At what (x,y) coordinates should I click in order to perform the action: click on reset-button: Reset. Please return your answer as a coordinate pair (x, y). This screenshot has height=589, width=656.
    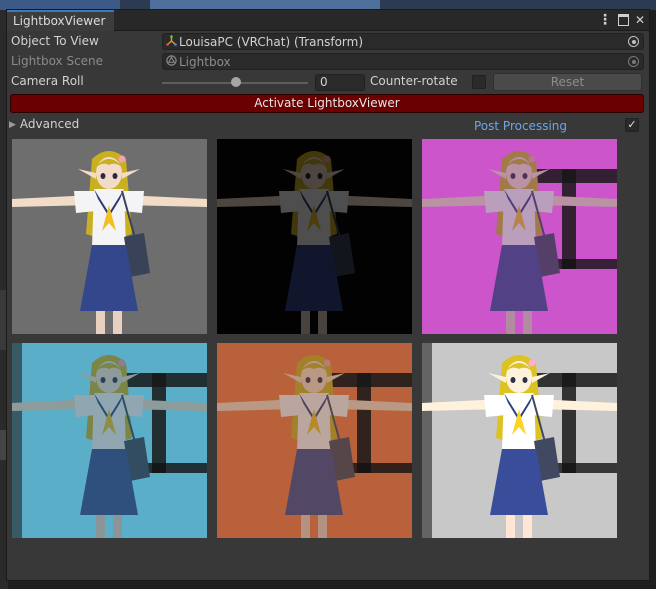
    Looking at the image, I should click on (567, 82).